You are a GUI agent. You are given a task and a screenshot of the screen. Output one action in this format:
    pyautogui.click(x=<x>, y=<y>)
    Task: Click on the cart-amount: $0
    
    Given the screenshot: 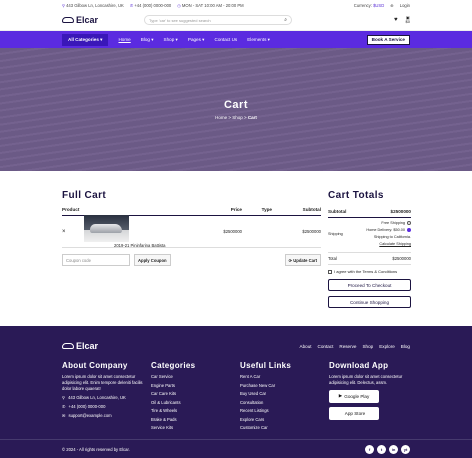 What is the action you would take?
    pyautogui.click(x=407, y=21)
    